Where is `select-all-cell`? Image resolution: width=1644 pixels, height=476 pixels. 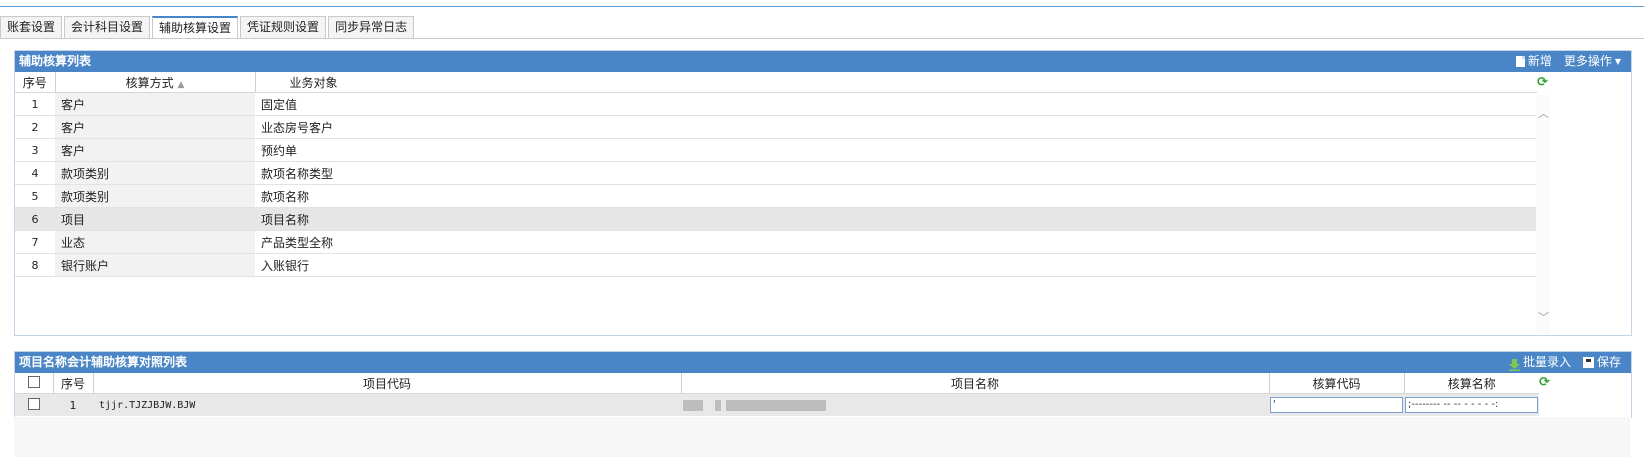 select-all-cell is located at coordinates (34, 383).